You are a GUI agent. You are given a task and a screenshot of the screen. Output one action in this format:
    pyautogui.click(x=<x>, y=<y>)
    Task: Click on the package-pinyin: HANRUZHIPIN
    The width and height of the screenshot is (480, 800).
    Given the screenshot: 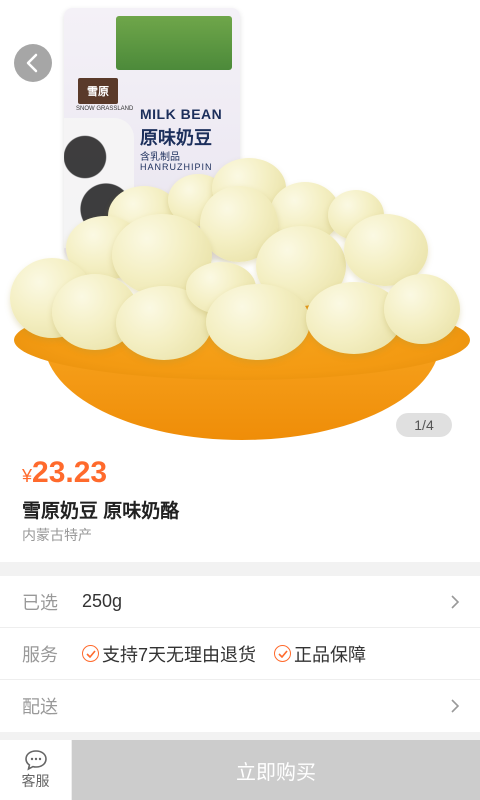 What is the action you would take?
    pyautogui.click(x=176, y=167)
    